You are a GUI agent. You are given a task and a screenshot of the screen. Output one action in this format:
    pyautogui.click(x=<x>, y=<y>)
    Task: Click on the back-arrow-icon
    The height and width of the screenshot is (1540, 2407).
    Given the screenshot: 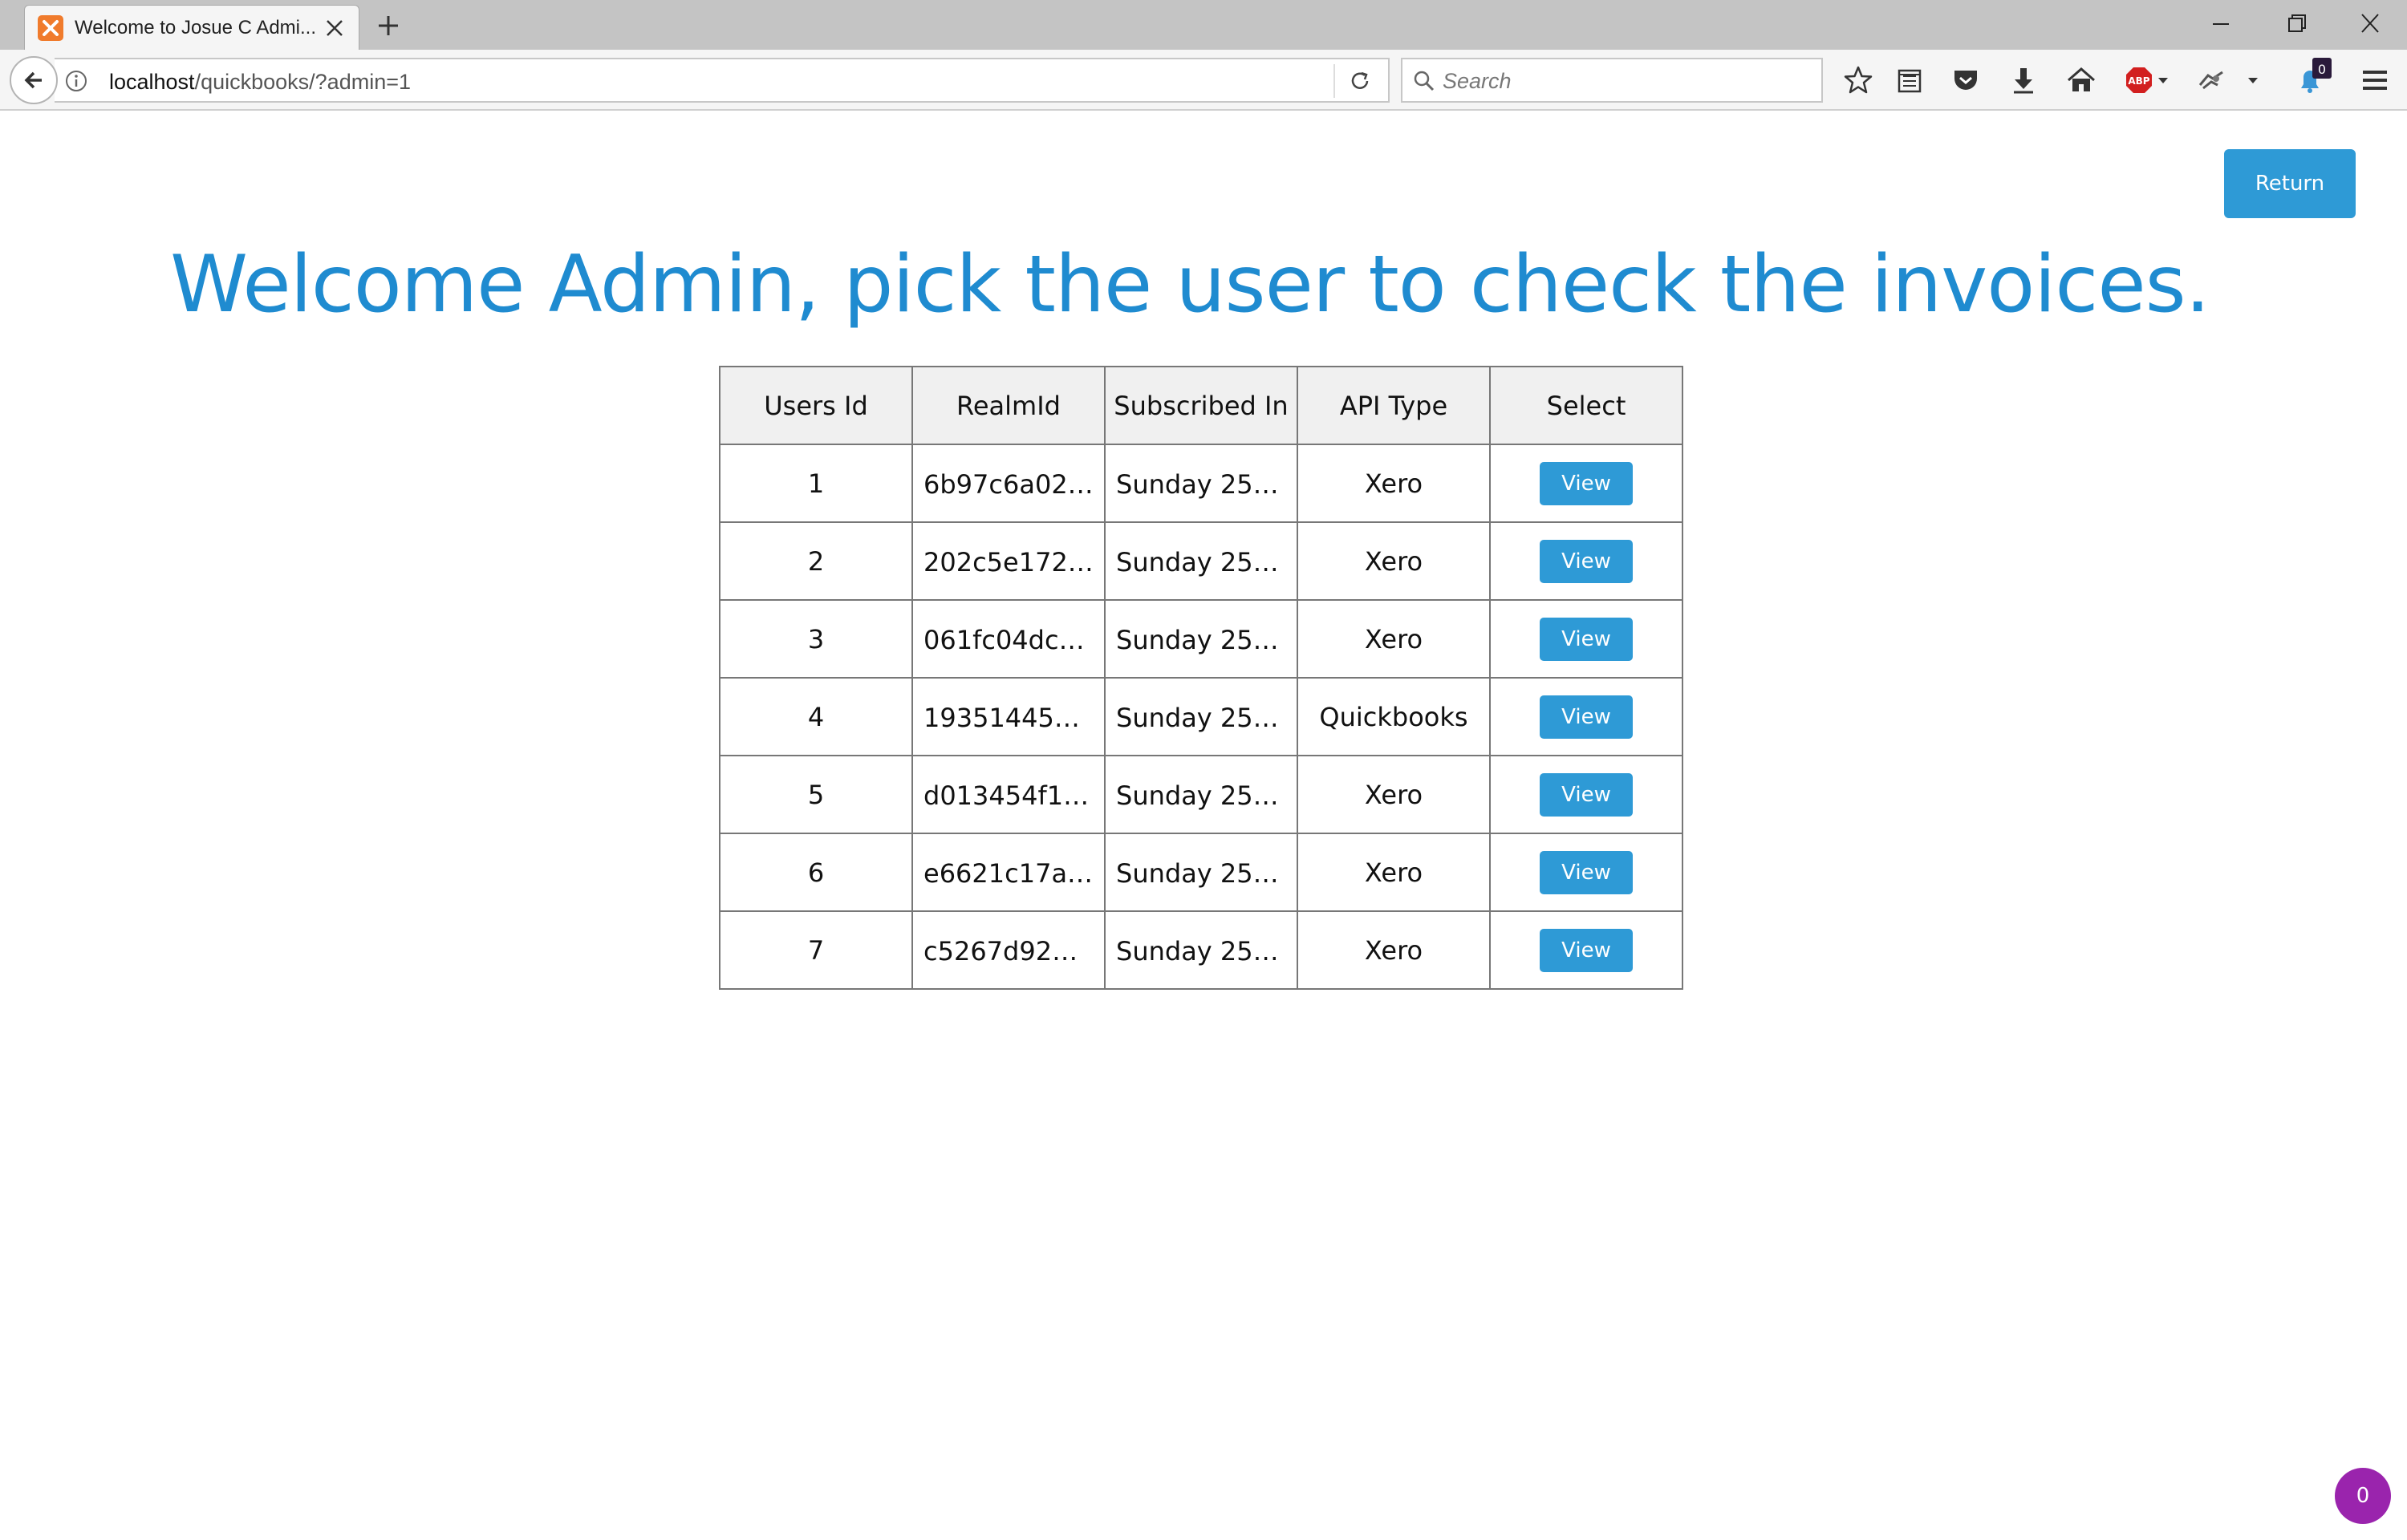 What is the action you would take?
    pyautogui.click(x=33, y=80)
    